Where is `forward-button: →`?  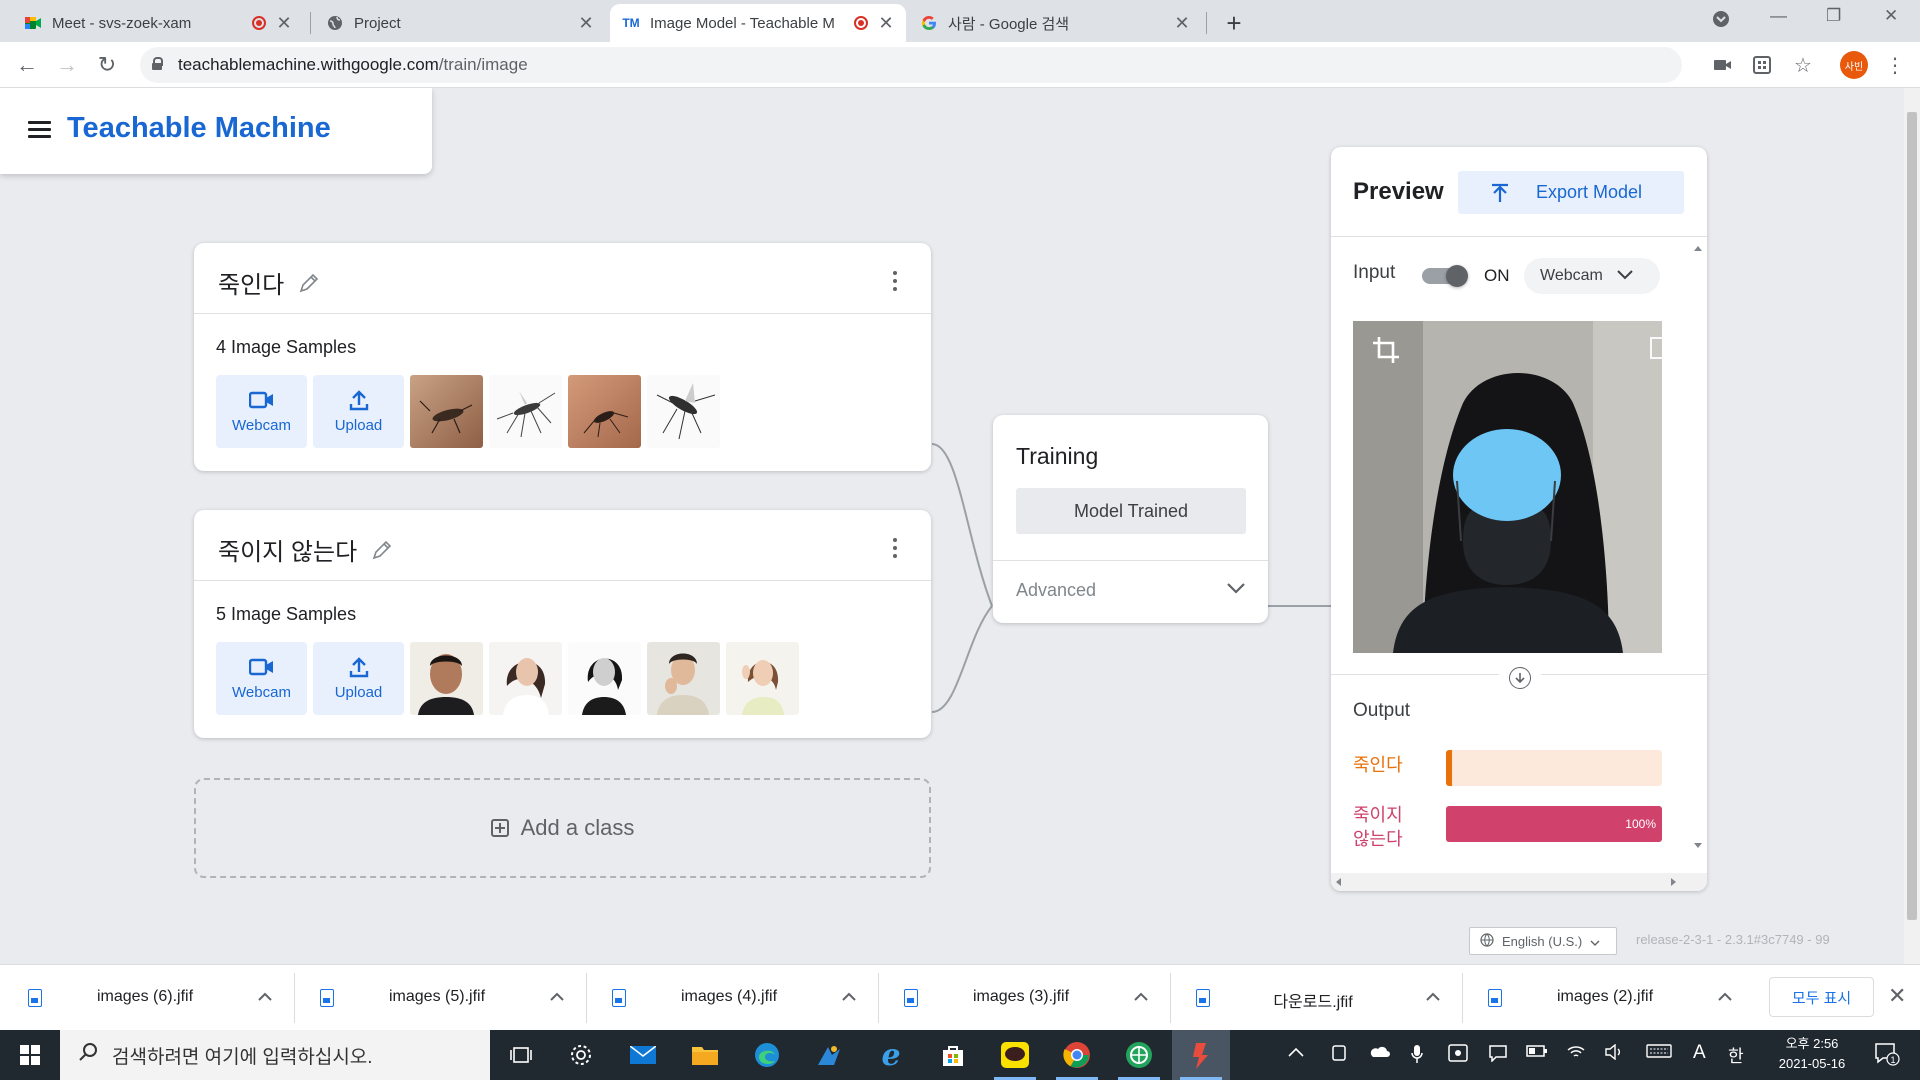 forward-button: → is located at coordinates (67, 65).